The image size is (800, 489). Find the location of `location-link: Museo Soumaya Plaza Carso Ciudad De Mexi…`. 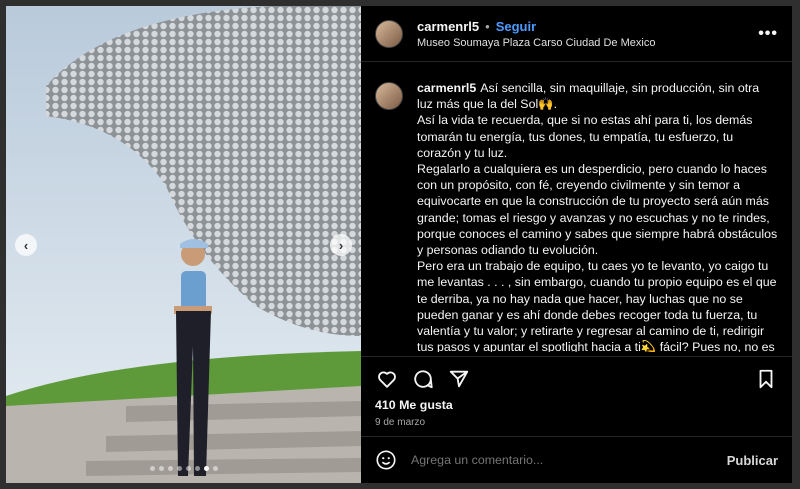

location-link: Museo Soumaya Plaza Carso Ciudad De Mexi… is located at coordinates (587, 43).